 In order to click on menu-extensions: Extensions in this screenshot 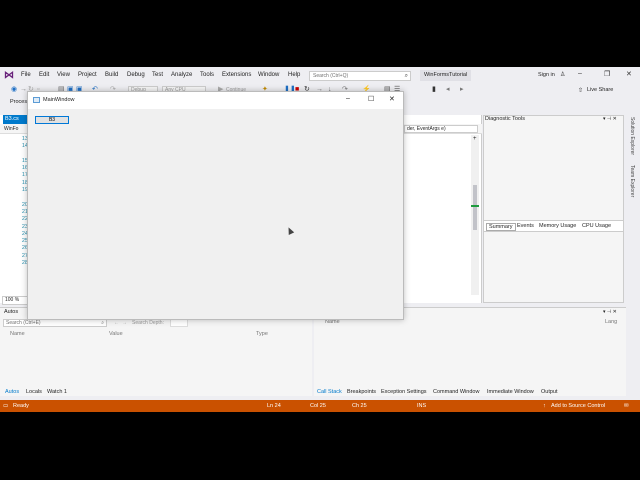, I will do `click(236, 75)`.